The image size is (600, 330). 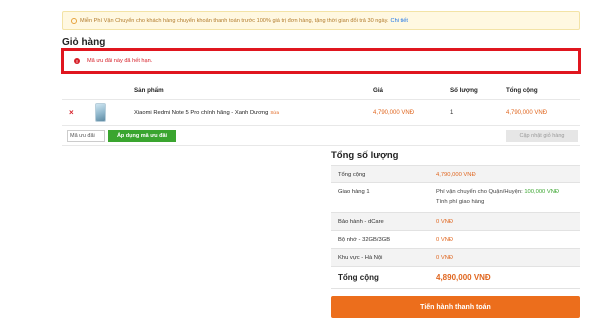 I want to click on region-label: Khu vực - Hà Nội, so click(x=360, y=258).